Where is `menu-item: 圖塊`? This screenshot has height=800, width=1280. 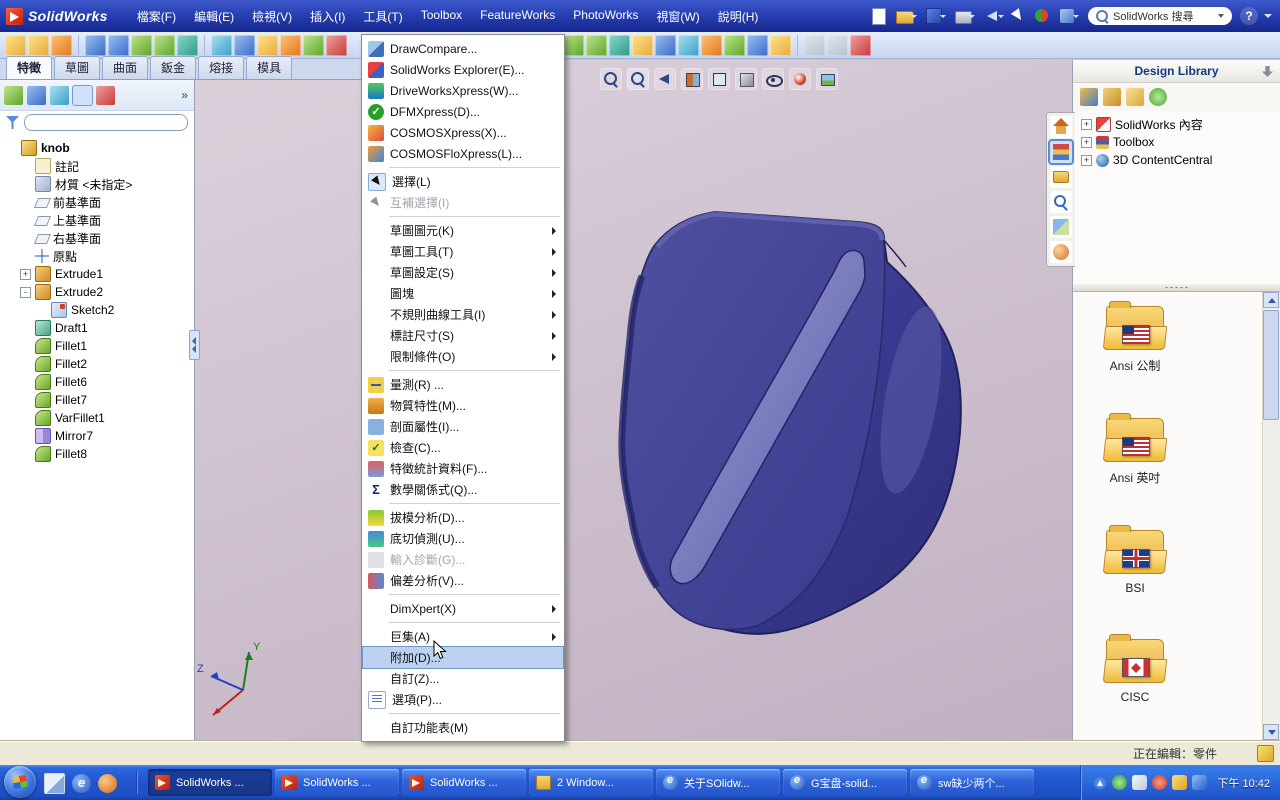
menu-item: 圖塊 is located at coordinates (463, 293).